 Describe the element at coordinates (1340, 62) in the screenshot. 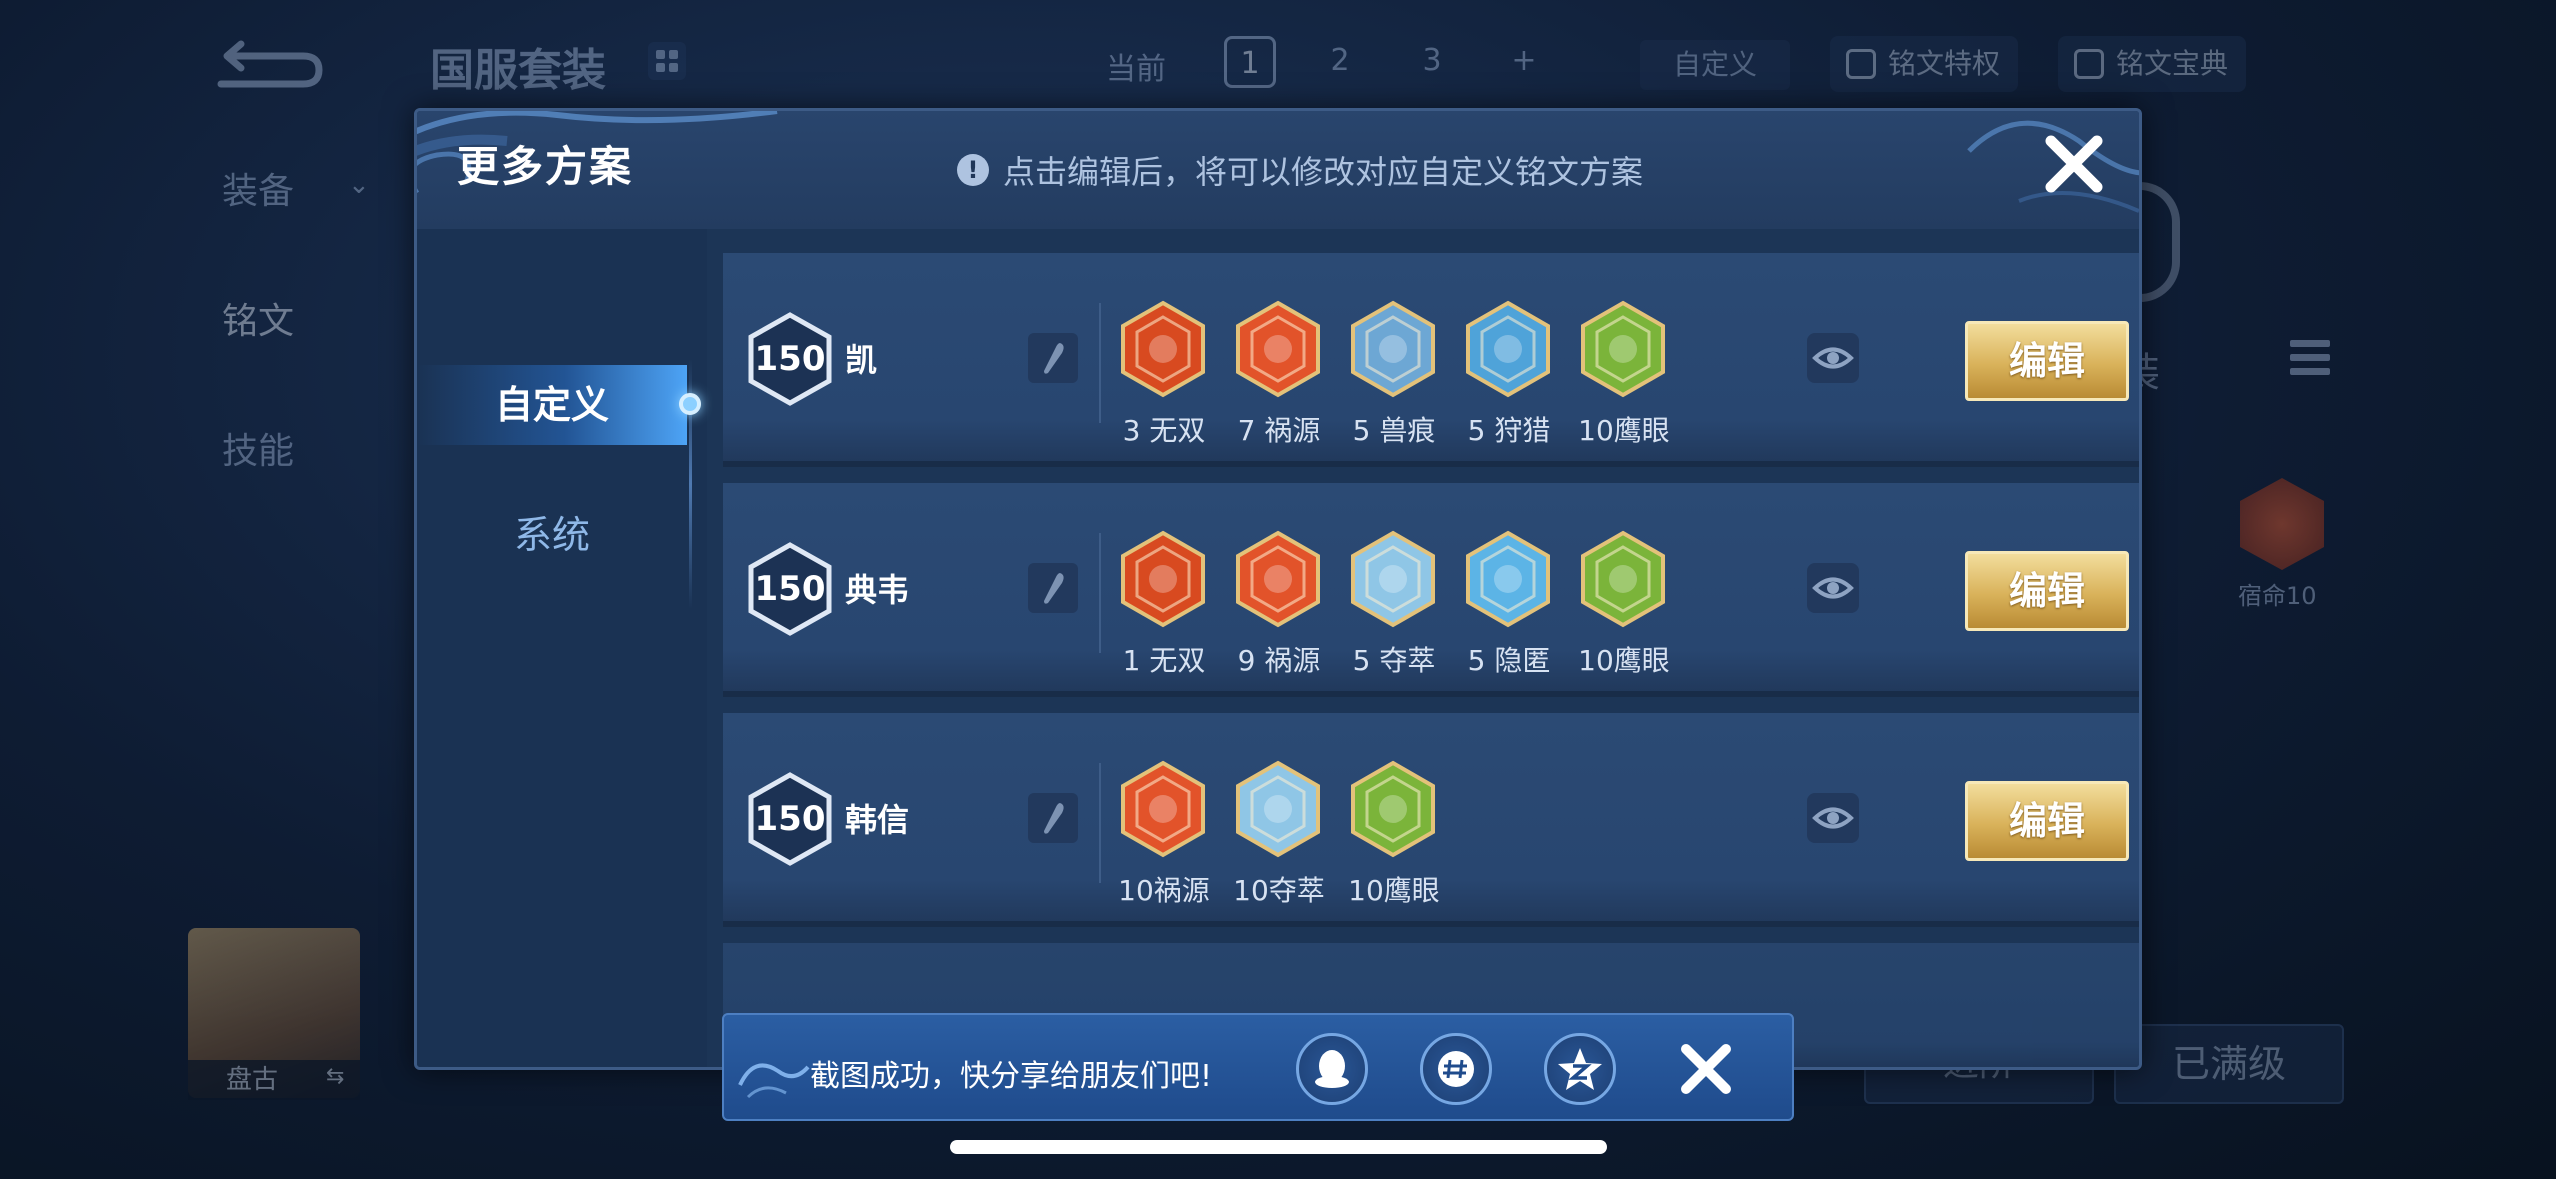

I see `page-tab-2: 2` at that location.